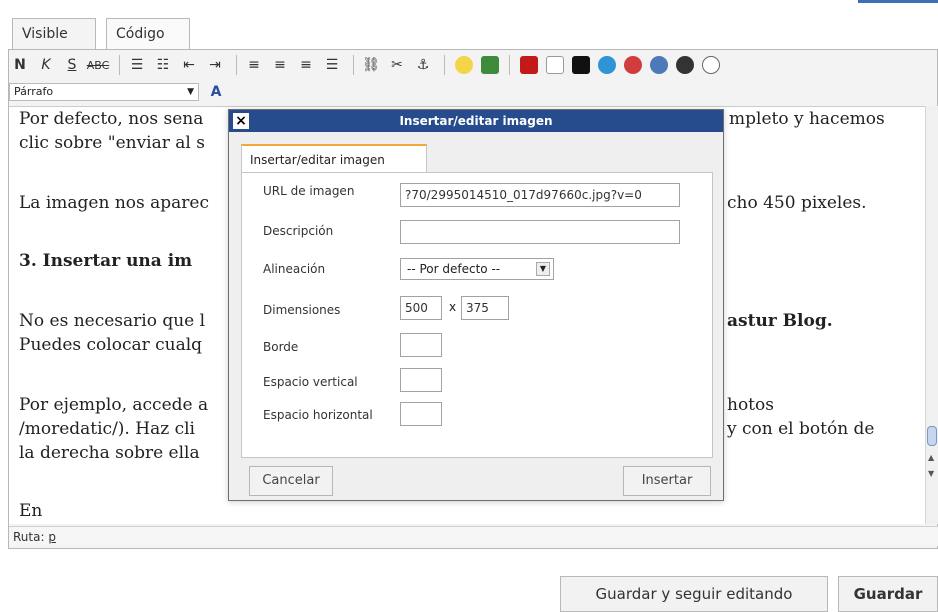 The width and height of the screenshot is (938, 612). Describe the element at coordinates (659, 65) in the screenshot. I see `play-icon` at that location.